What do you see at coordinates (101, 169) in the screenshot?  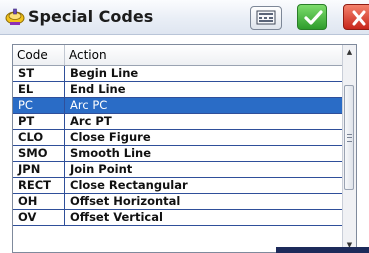 I see `cell-action: Join Point` at bounding box center [101, 169].